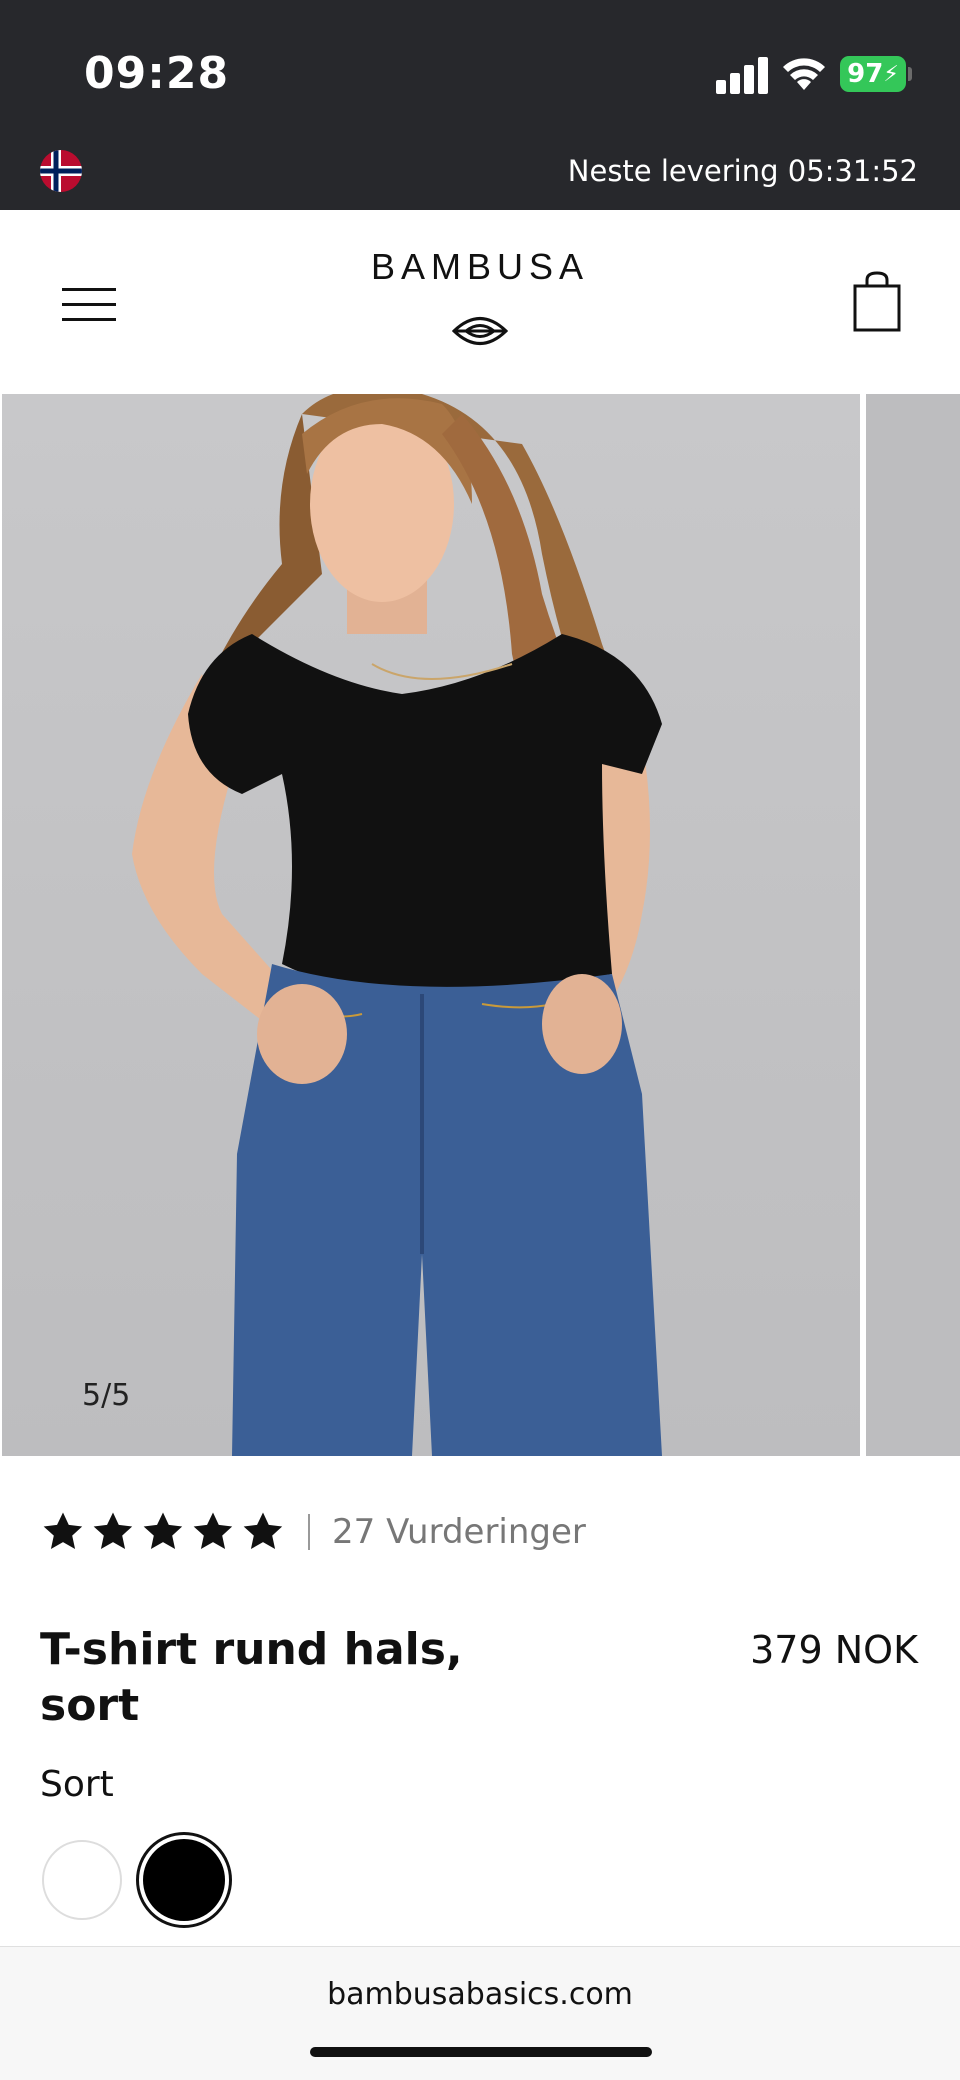 The height and width of the screenshot is (2080, 960). I want to click on color-swatch-black, so click(184, 1880).